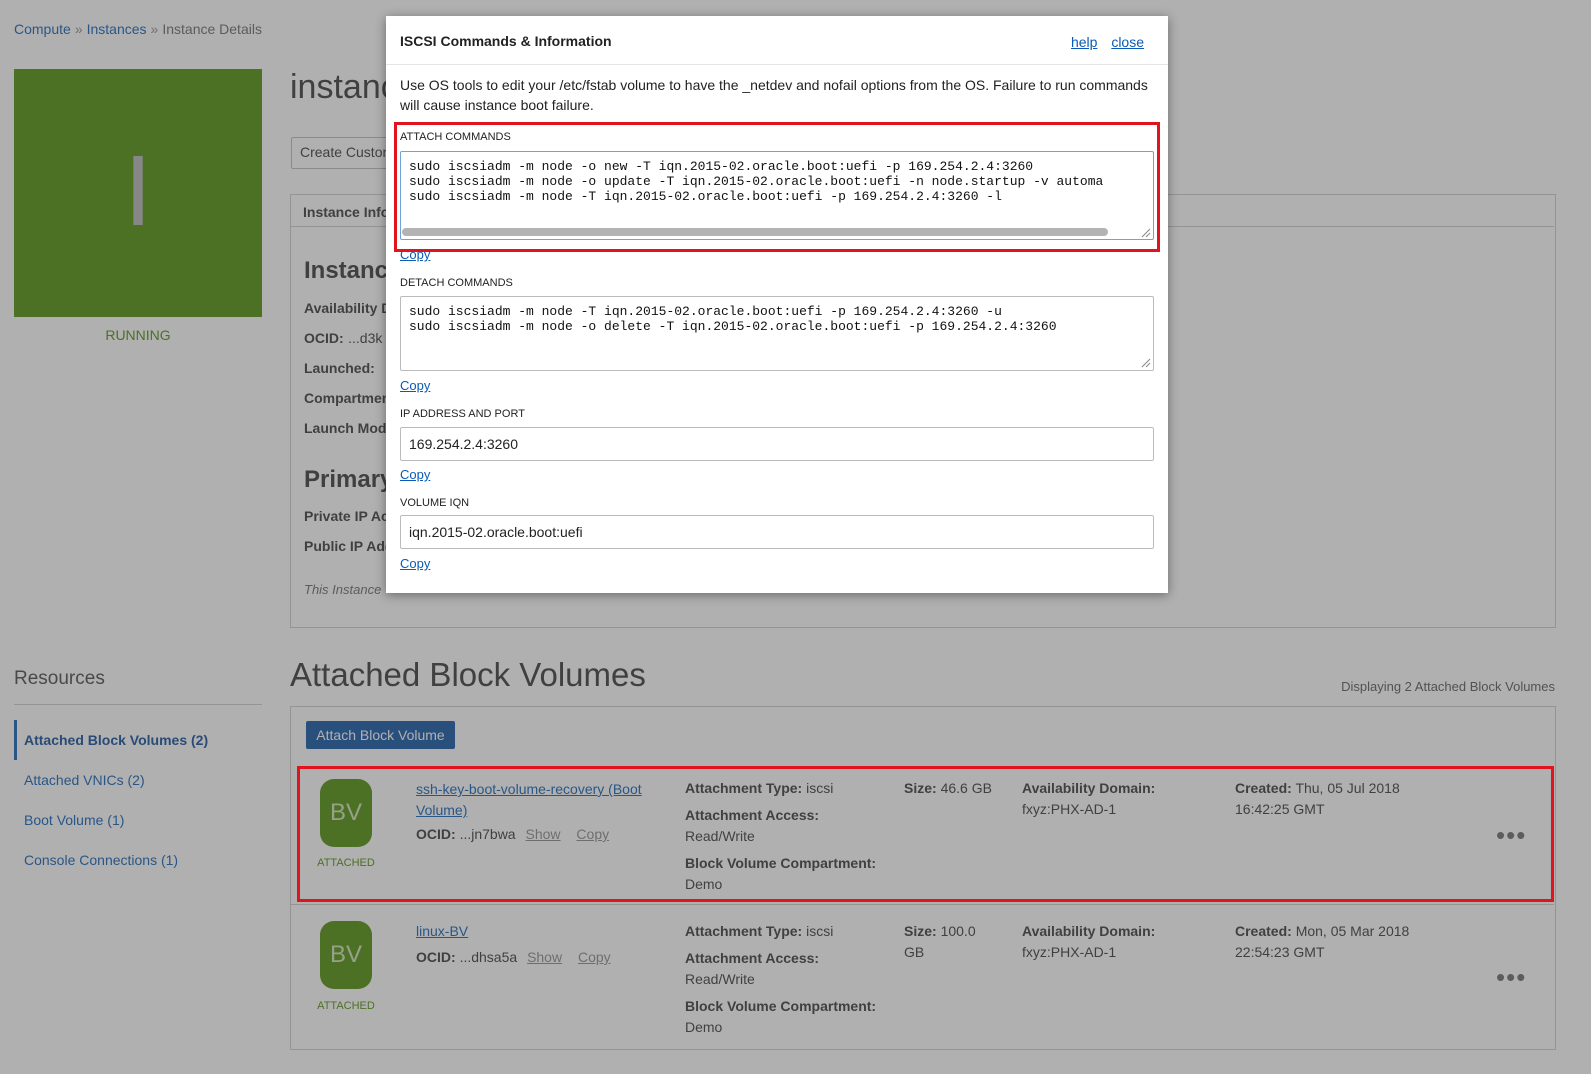 The width and height of the screenshot is (1591, 1074). I want to click on close-link: close, so click(1127, 42).